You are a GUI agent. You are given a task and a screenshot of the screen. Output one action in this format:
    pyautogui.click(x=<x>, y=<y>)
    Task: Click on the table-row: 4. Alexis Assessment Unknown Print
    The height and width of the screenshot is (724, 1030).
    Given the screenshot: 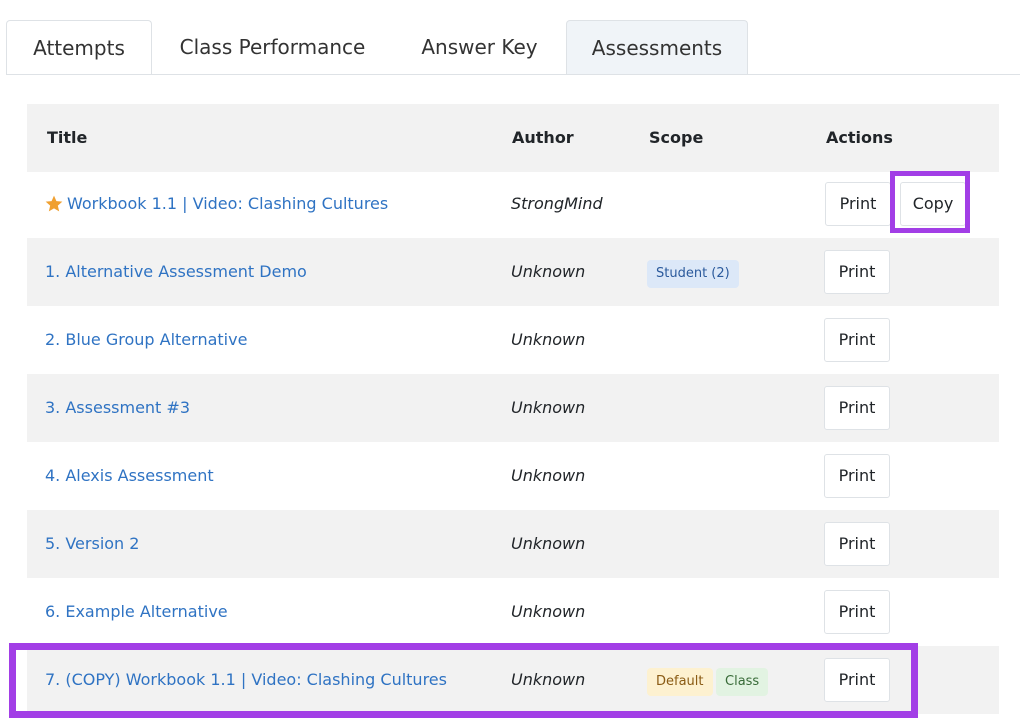 What is the action you would take?
    pyautogui.click(x=513, y=476)
    